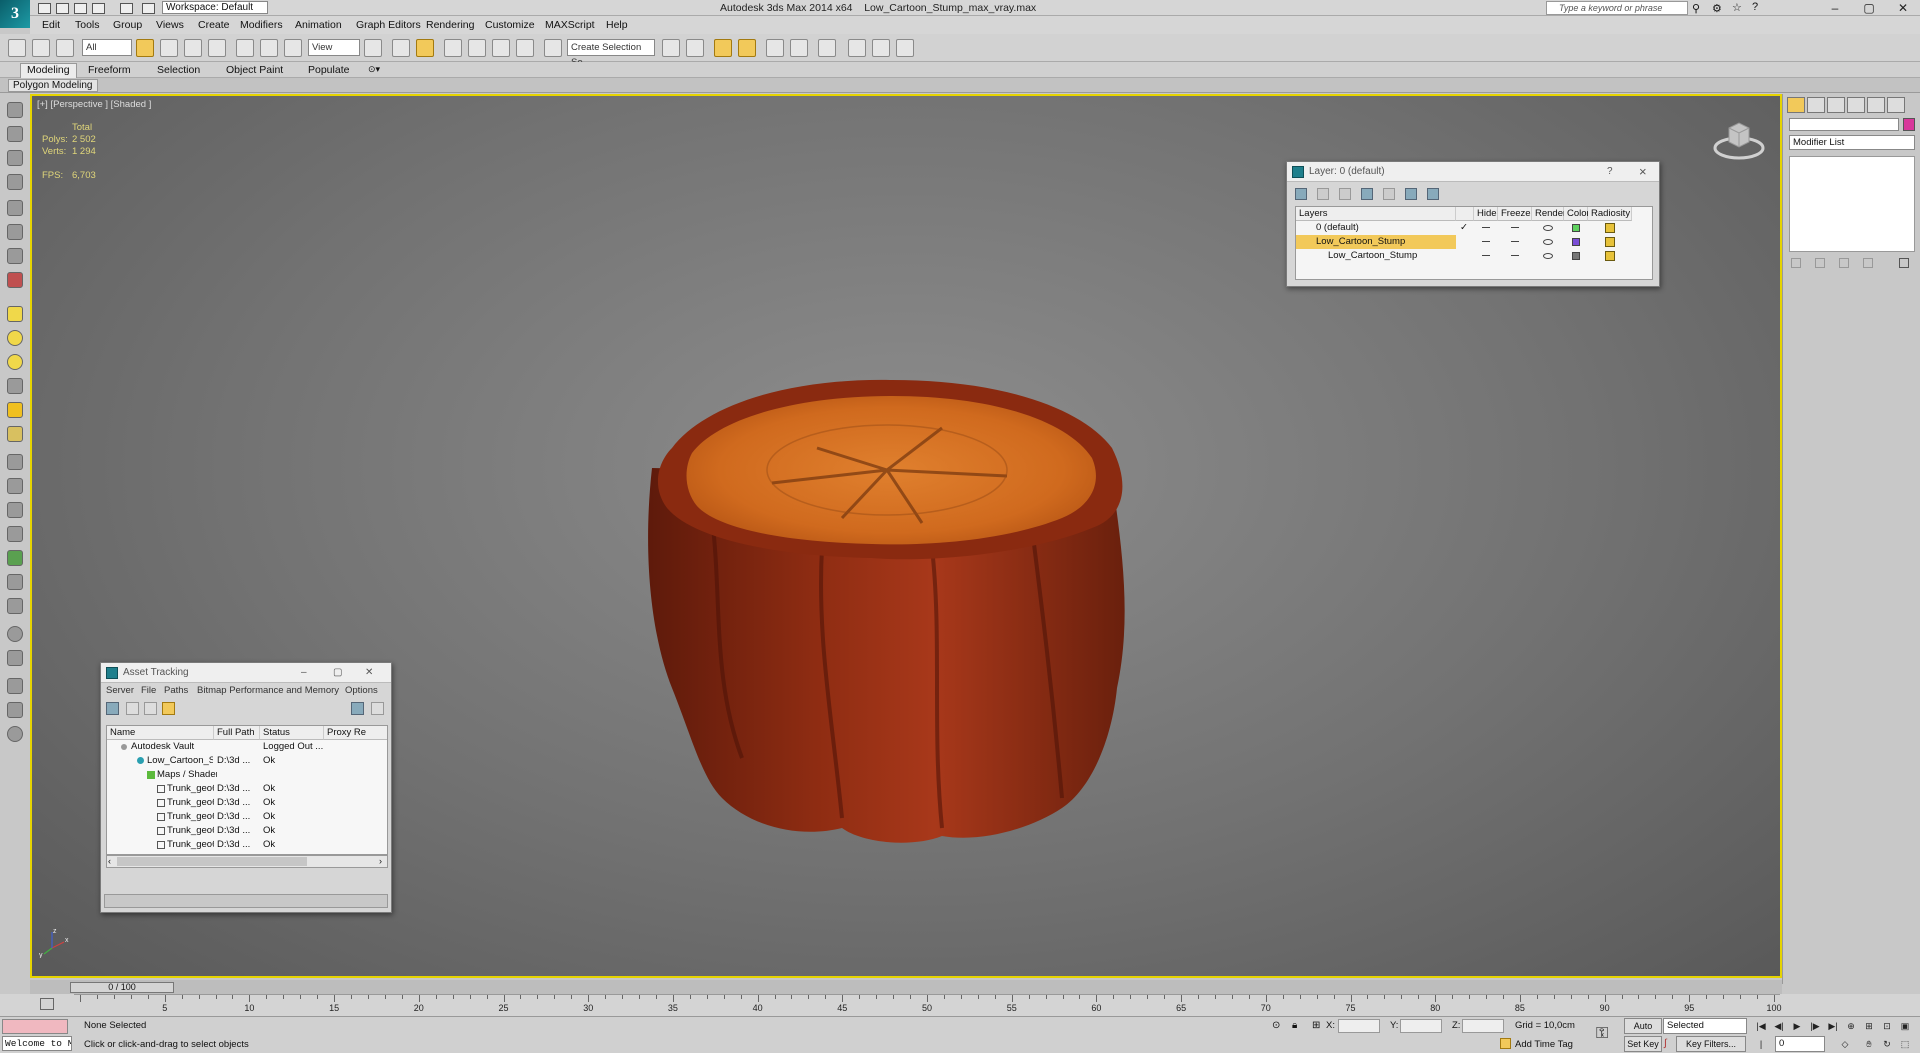  What do you see at coordinates (217, 48) in the screenshot?
I see `window-crossing-icon` at bounding box center [217, 48].